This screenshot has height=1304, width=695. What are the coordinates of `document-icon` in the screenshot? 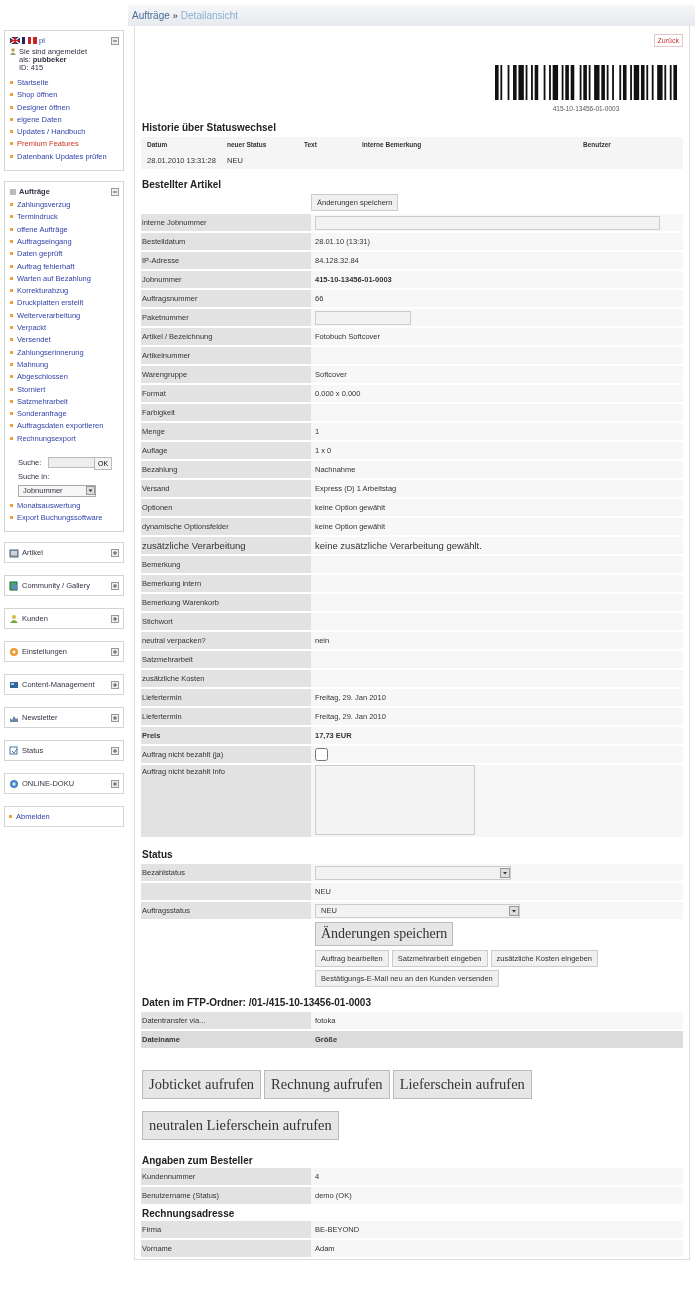 It's located at (14, 552).